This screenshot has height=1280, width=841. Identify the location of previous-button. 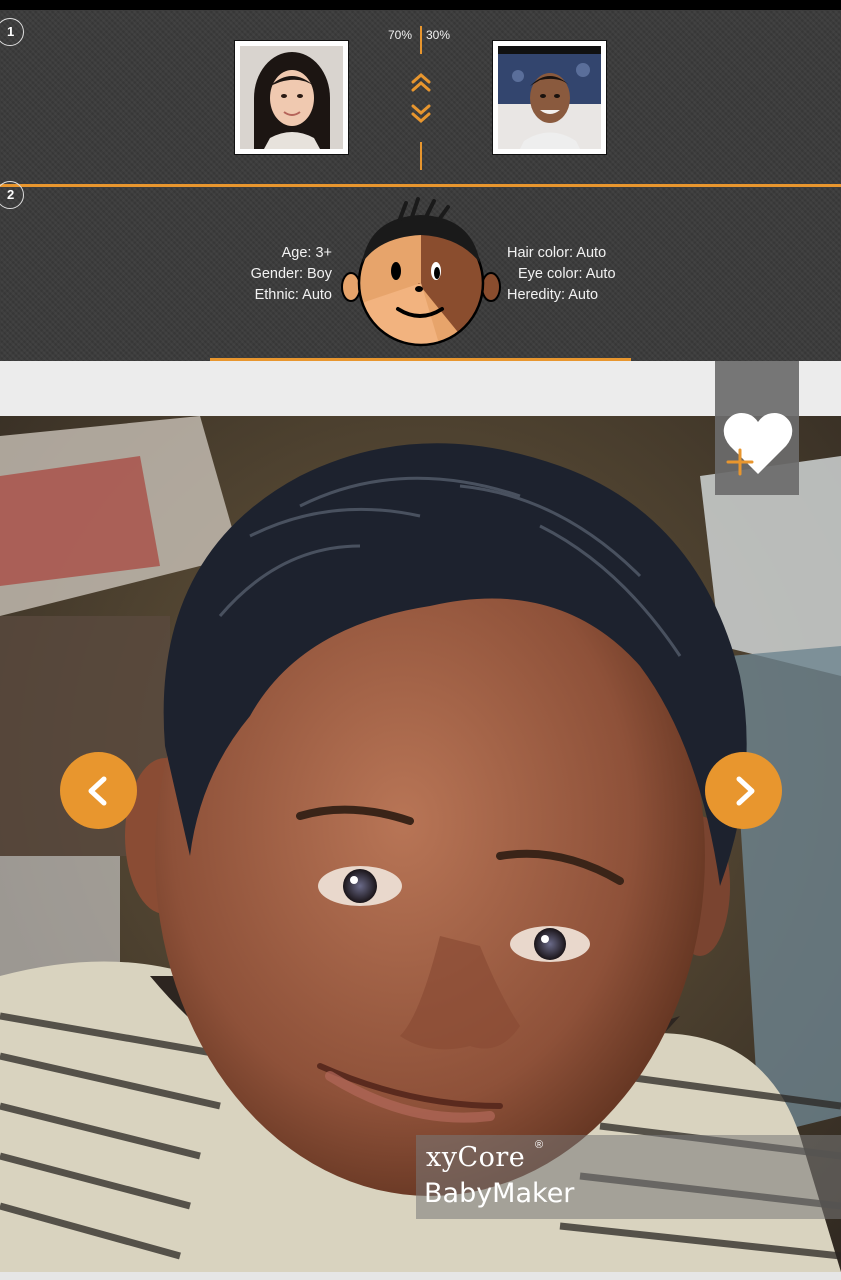
(98, 790).